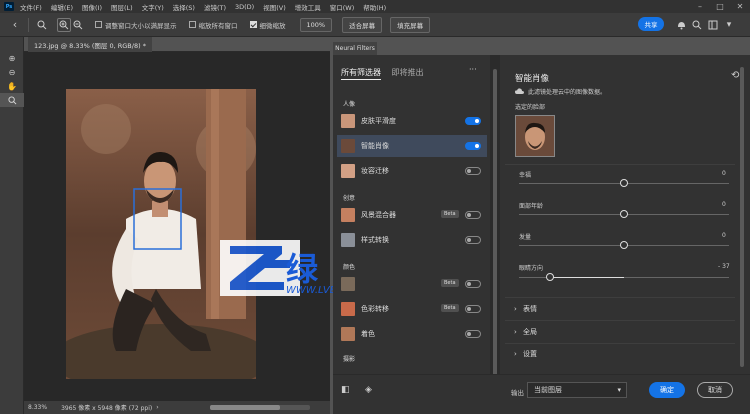  I want to click on minimize-icon: –, so click(700, 6).